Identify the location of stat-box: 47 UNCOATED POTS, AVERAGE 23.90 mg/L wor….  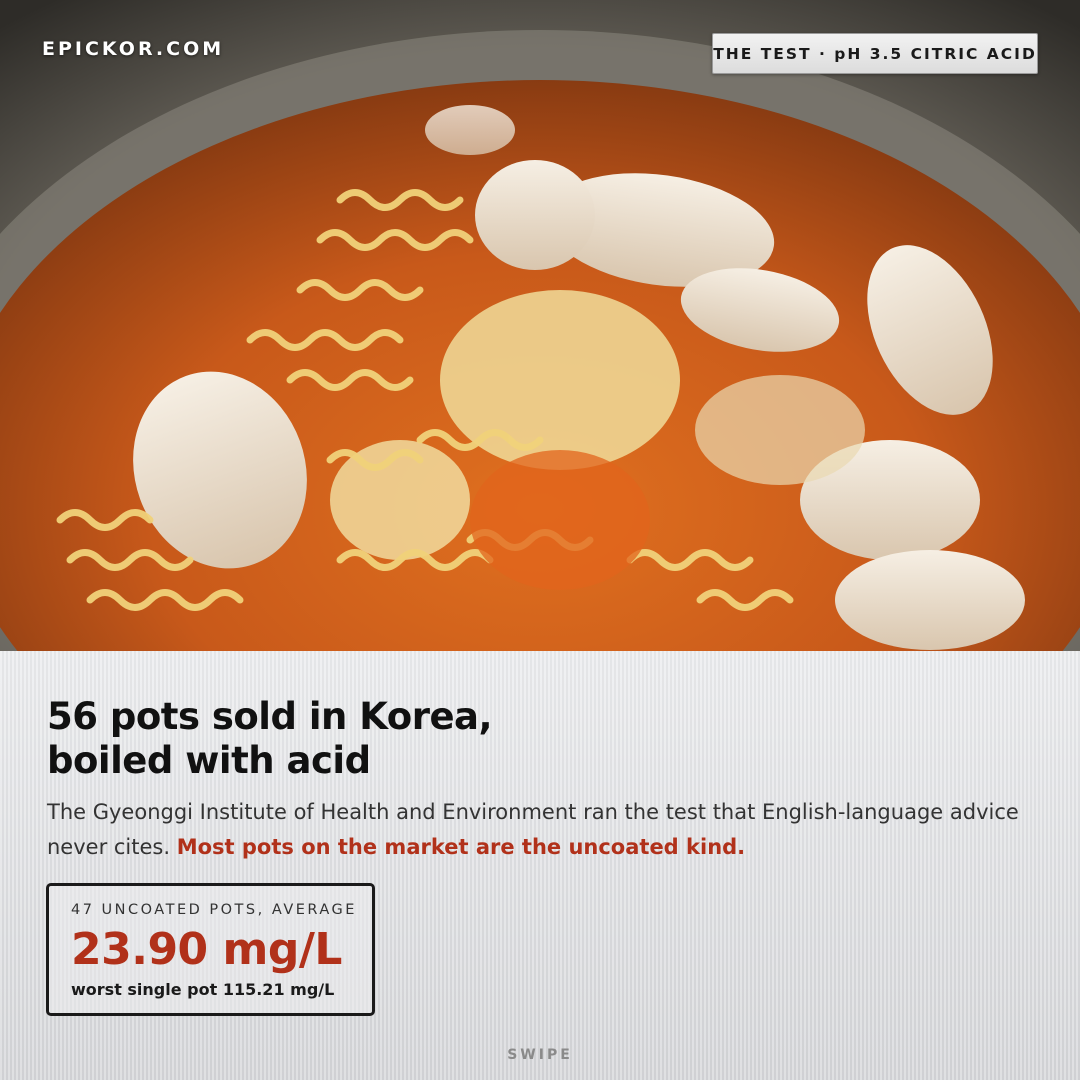
(210, 949).